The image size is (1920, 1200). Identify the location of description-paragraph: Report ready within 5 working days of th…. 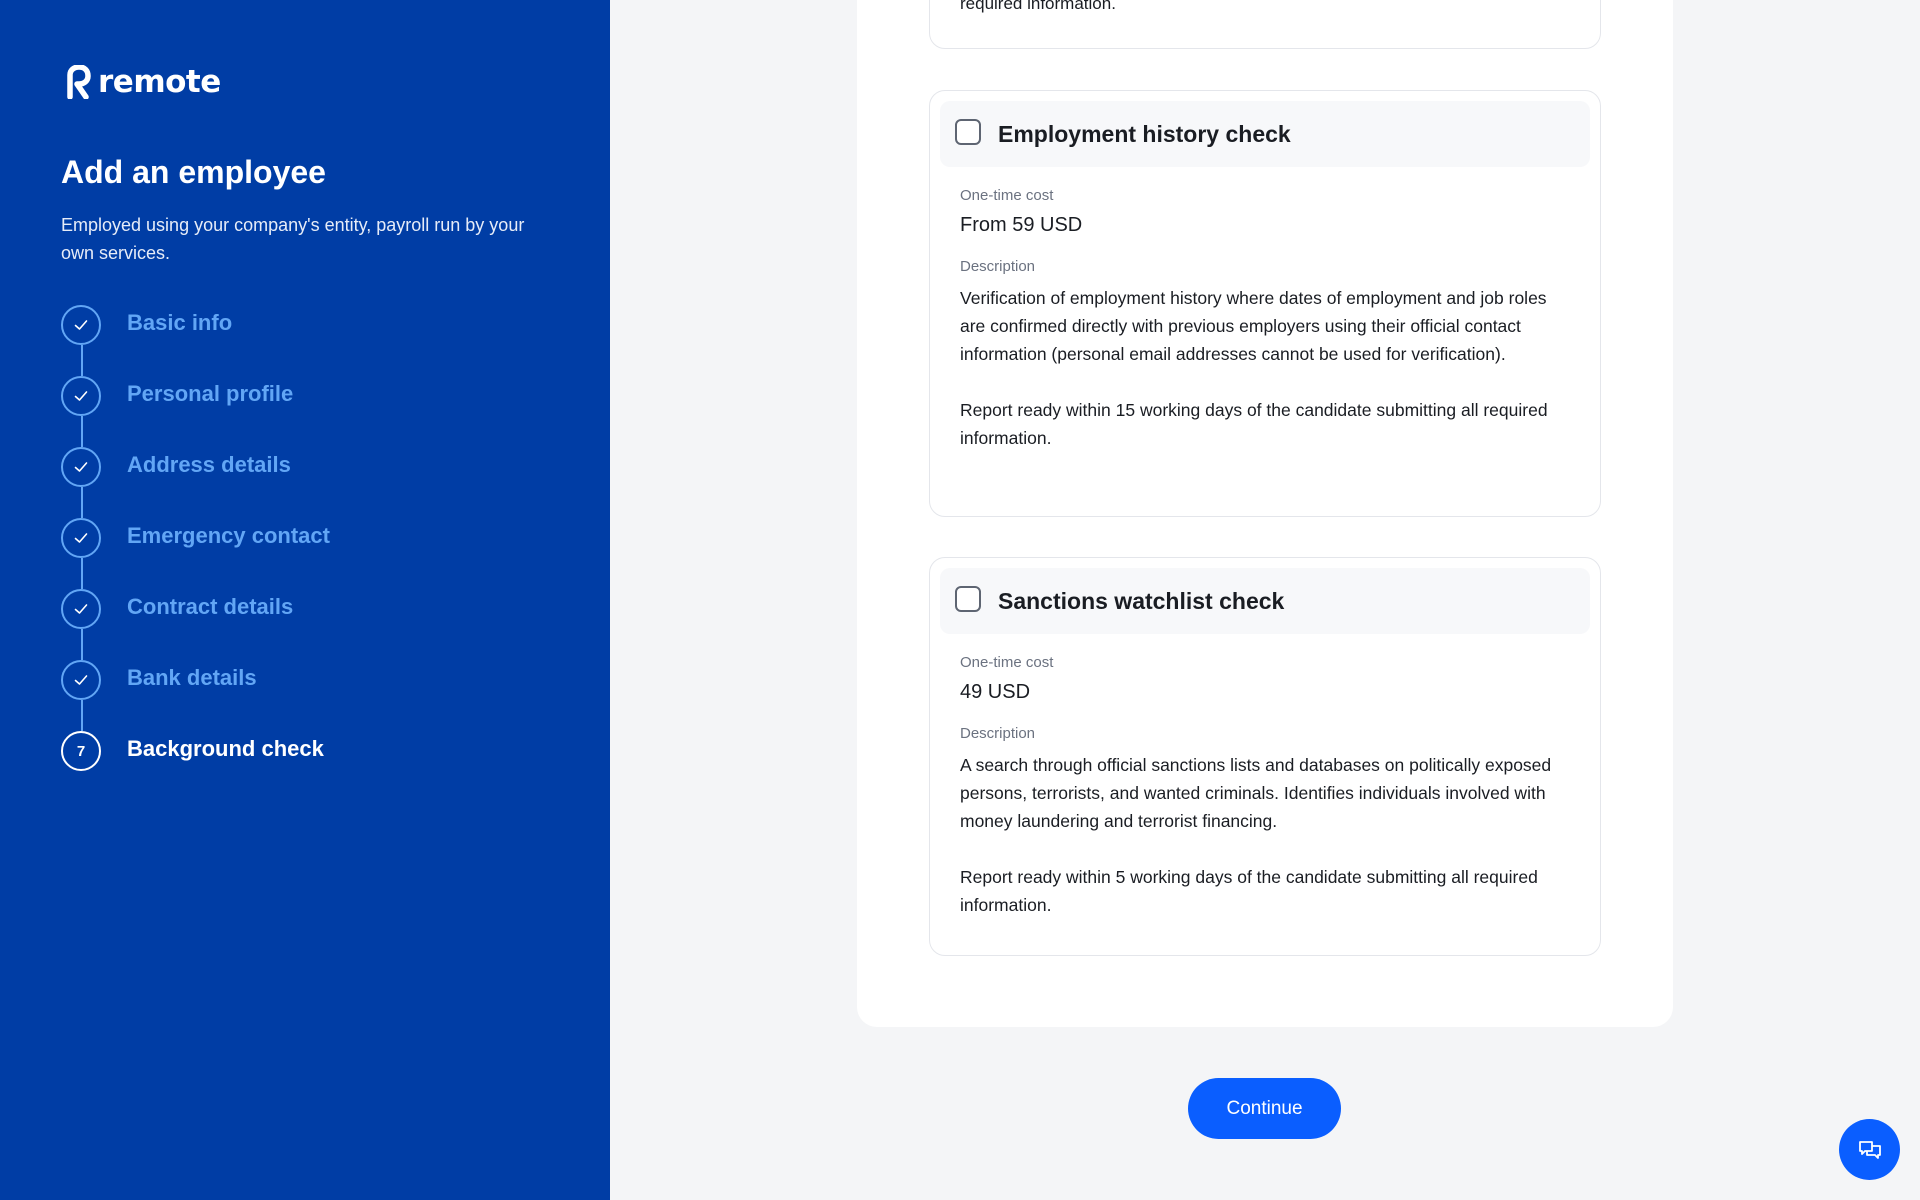
(1249, 891).